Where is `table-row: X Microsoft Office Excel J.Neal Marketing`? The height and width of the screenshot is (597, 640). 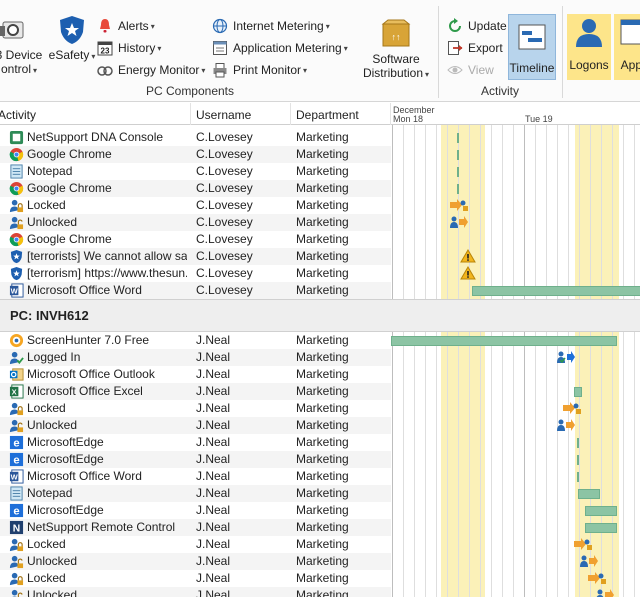
table-row: X Microsoft Office Excel J.Neal Marketing is located at coordinates (320, 391).